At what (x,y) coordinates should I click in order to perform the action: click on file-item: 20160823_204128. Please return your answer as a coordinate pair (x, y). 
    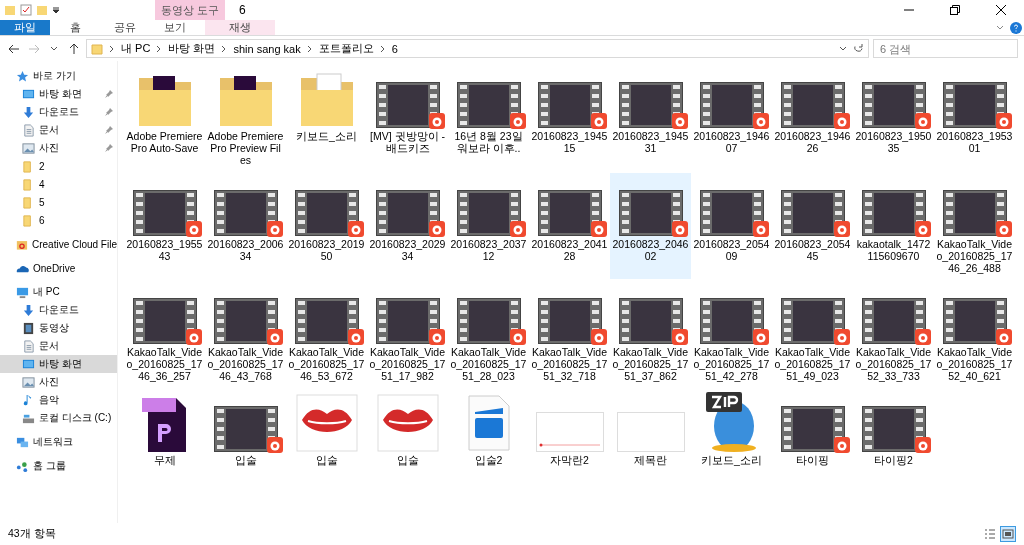
    Looking at the image, I should click on (569, 226).